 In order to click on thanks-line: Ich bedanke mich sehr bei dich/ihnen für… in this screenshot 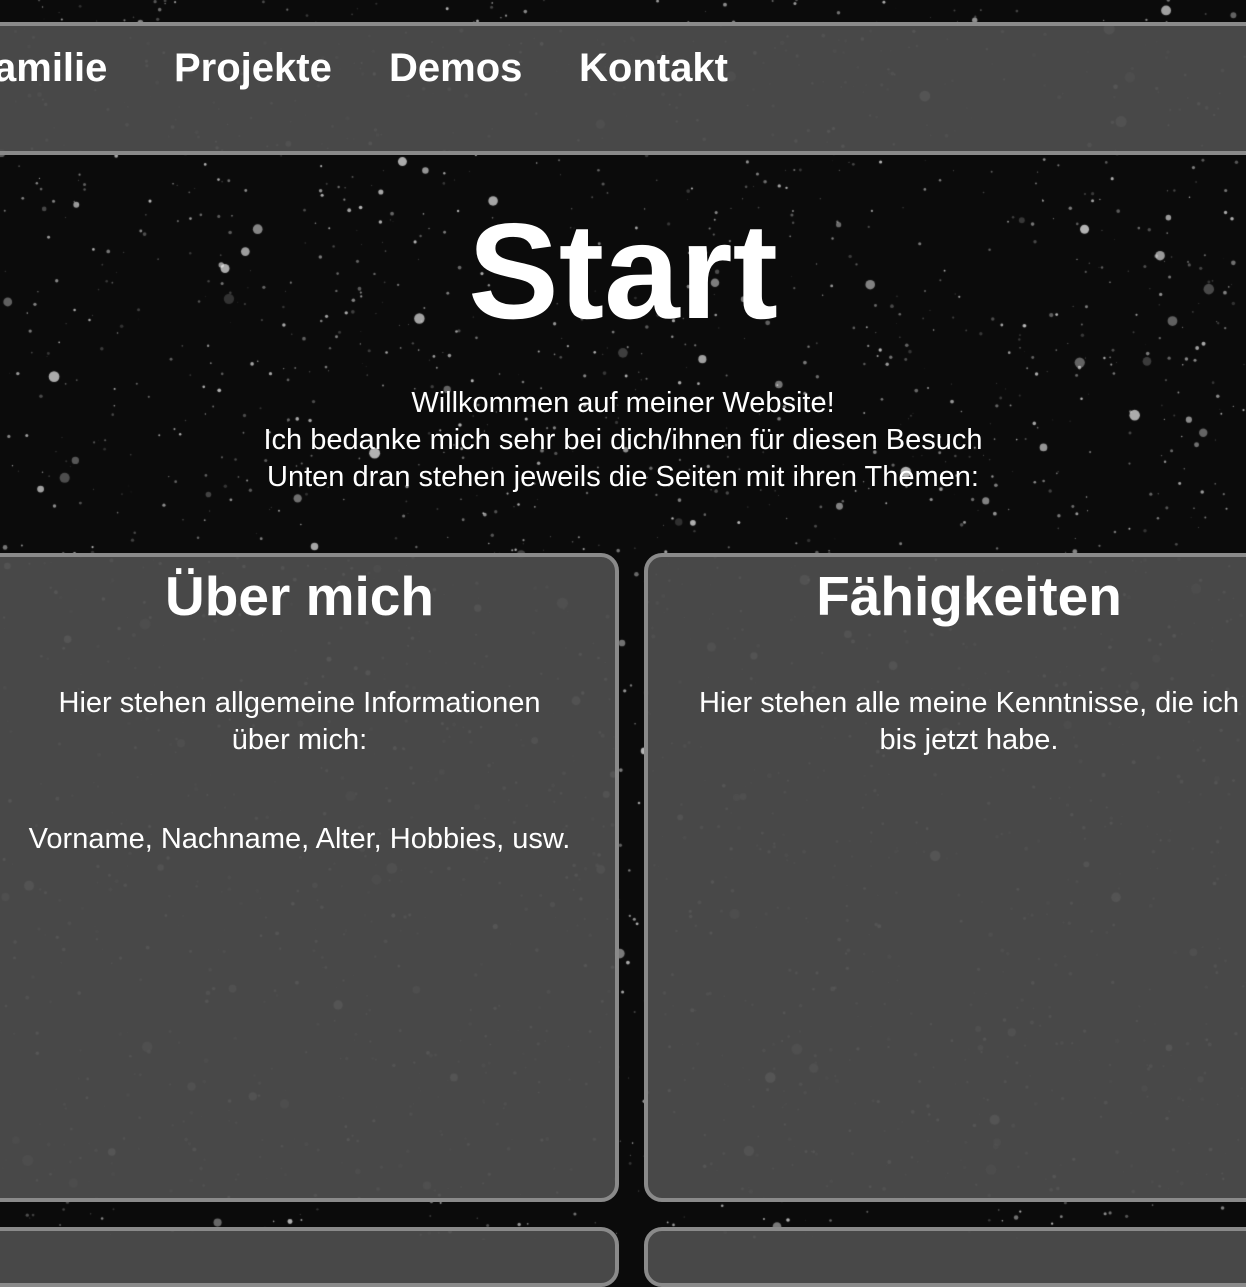, I will do `click(623, 440)`.